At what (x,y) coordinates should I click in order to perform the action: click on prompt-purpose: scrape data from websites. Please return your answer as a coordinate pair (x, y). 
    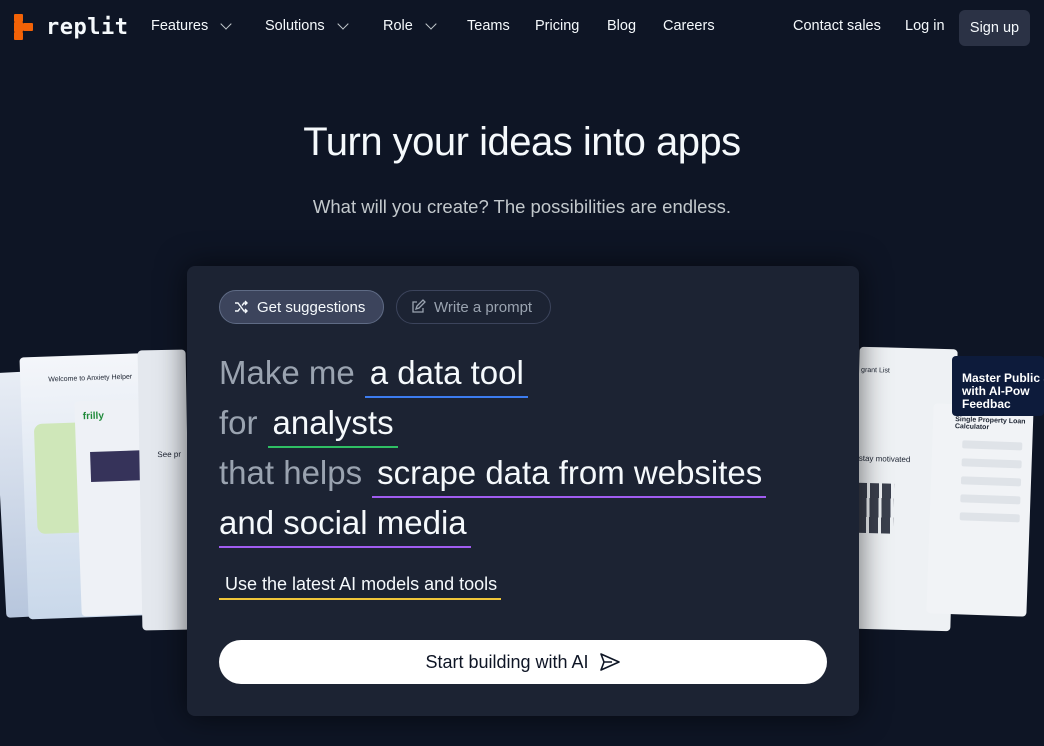
    Looking at the image, I should click on (569, 476).